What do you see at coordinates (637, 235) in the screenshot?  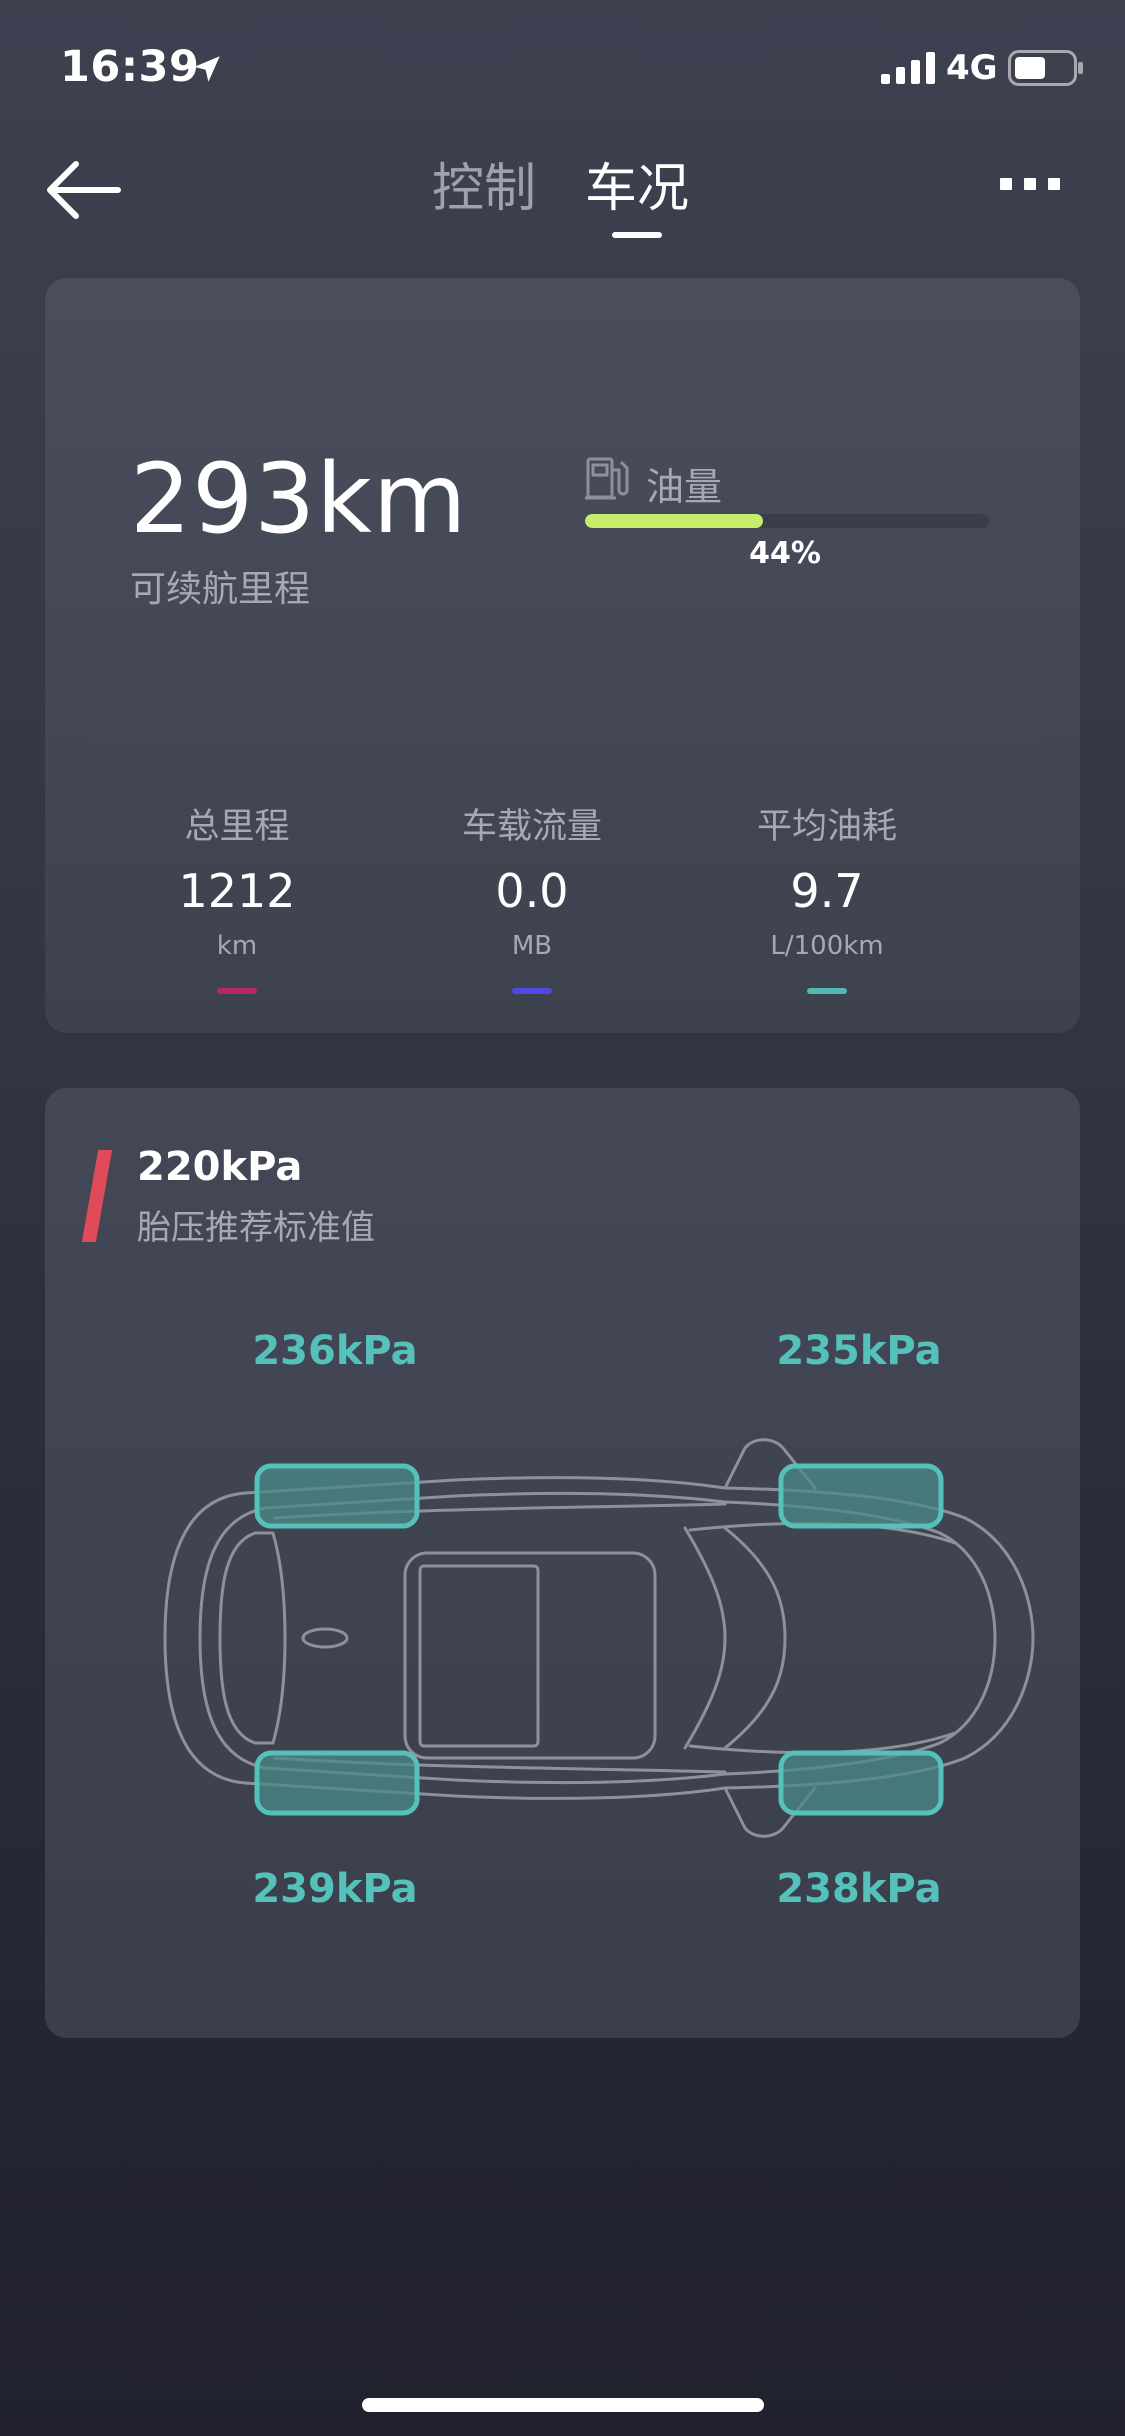 I see `tab-active-indicator` at bounding box center [637, 235].